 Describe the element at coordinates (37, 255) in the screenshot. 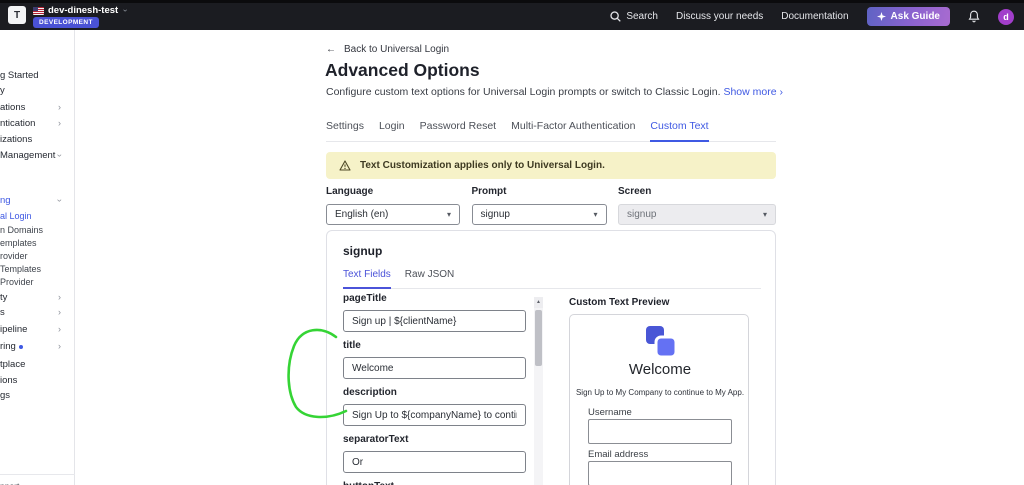

I see `sidebar-item-email-provider: rovider` at that location.